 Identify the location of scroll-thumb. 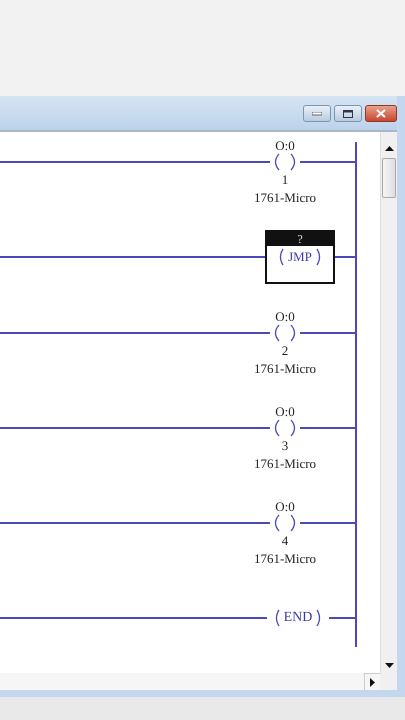
(389, 178).